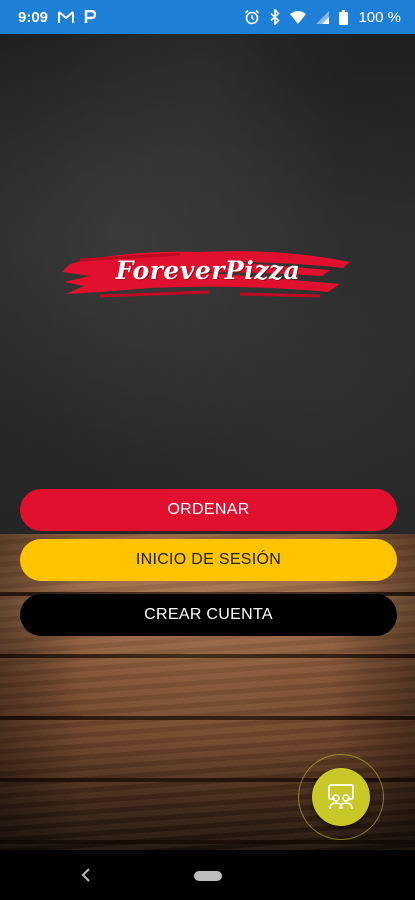 This screenshot has height=900, width=415. What do you see at coordinates (86, 875) in the screenshot?
I see `back-icon` at bounding box center [86, 875].